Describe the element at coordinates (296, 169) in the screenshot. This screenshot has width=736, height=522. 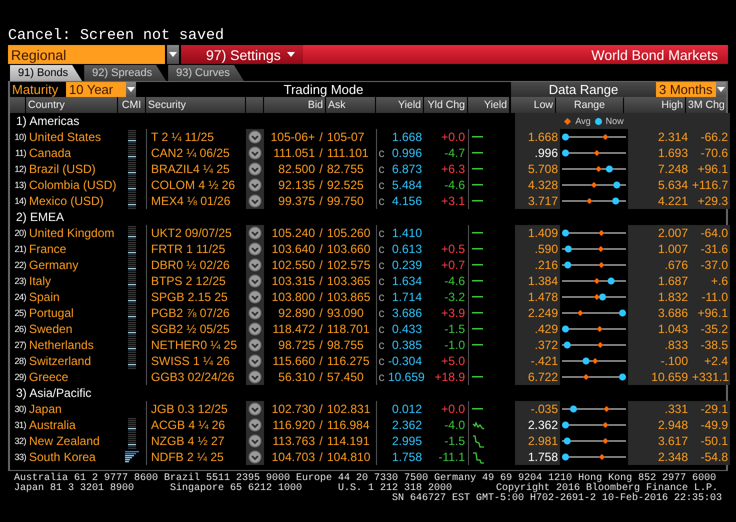
I see `bid-price: 82.500` at that location.